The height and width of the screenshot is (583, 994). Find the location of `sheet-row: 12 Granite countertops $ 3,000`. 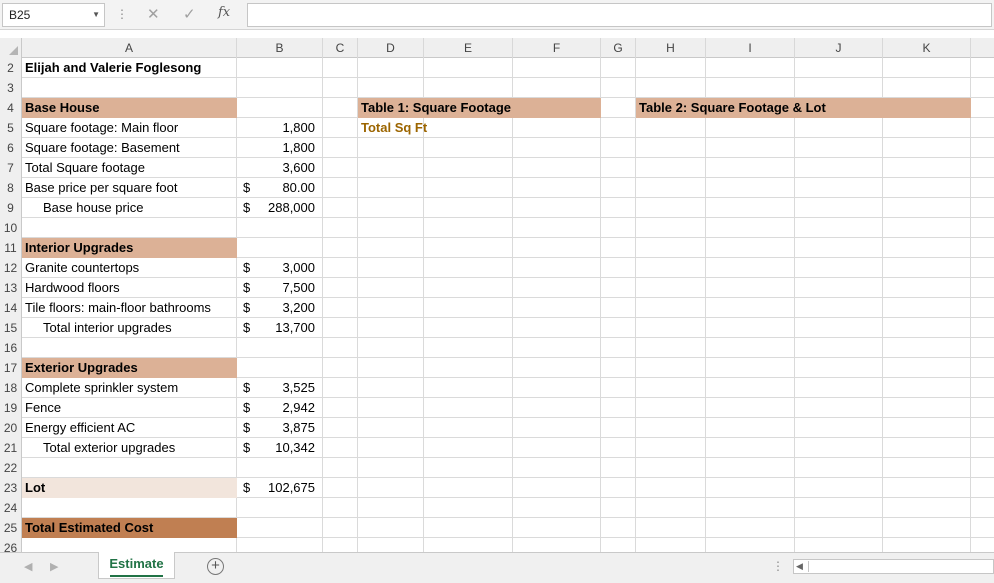

sheet-row: 12 Granite countertops $ 3,000 is located at coordinates (497, 268).